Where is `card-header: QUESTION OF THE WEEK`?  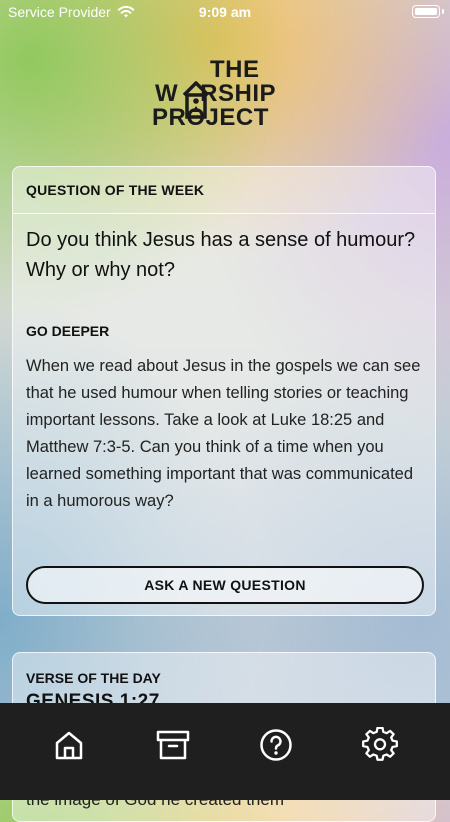
card-header: QUESTION OF THE WEEK is located at coordinates (224, 190).